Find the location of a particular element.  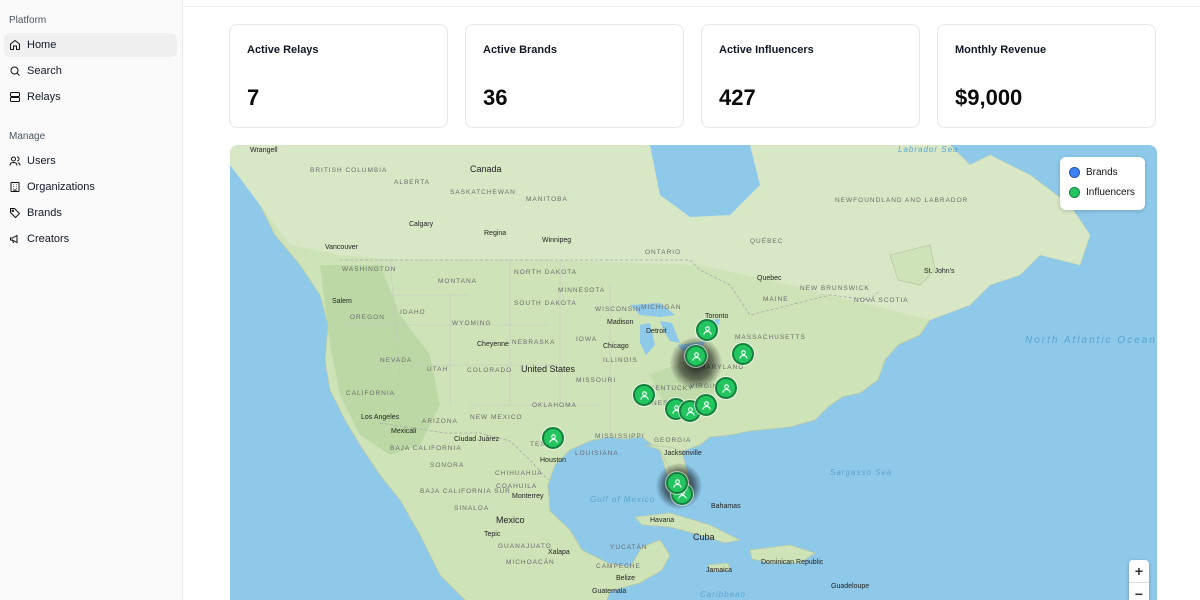

map-label-city: Vancouver is located at coordinates (341, 247).